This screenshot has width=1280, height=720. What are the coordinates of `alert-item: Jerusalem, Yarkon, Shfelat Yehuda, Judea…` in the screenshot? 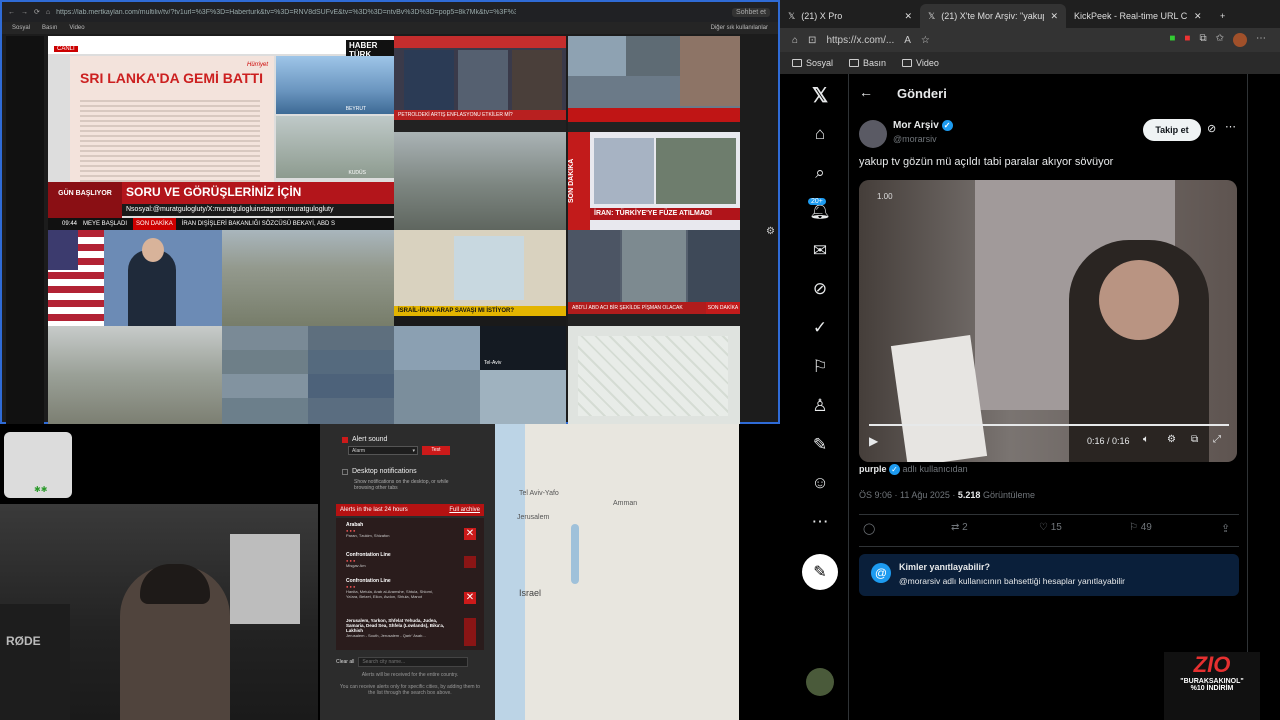 It's located at (410, 633).